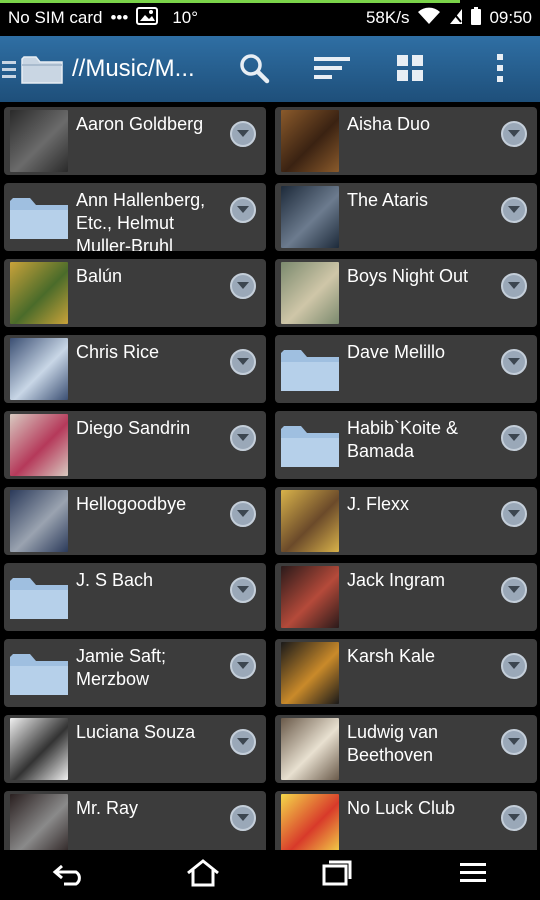 The width and height of the screenshot is (540, 900). I want to click on artist-tile: Jack Ingram, so click(406, 597).